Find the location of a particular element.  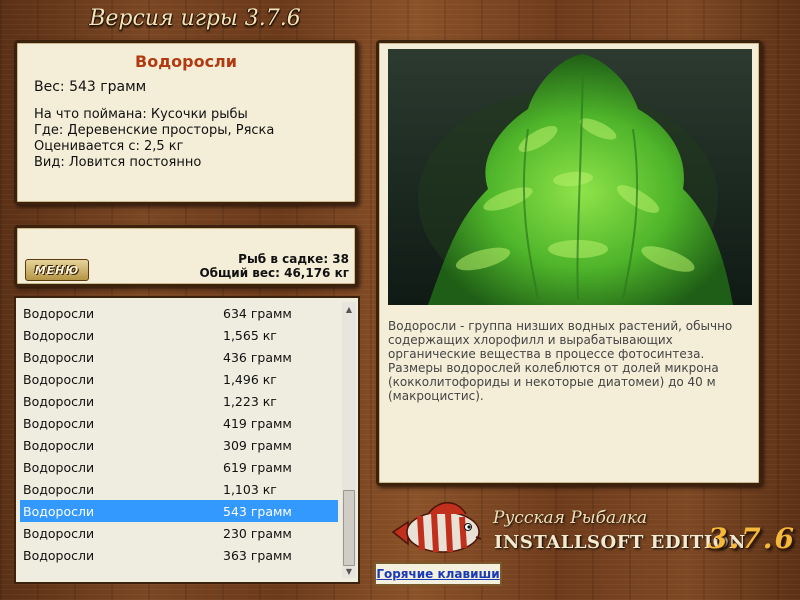

catch-weight: 419 грамм is located at coordinates (257, 423).